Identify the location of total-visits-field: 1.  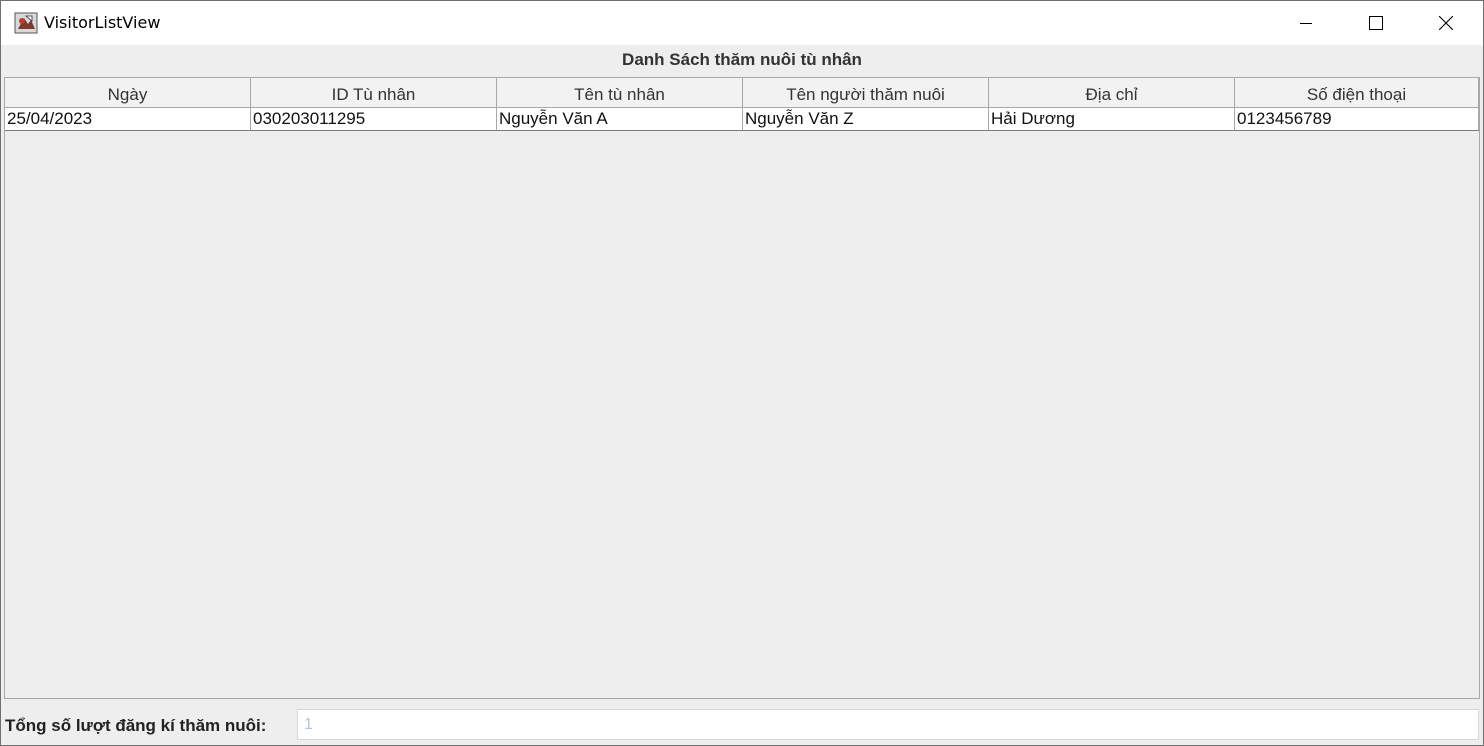
(888, 724).